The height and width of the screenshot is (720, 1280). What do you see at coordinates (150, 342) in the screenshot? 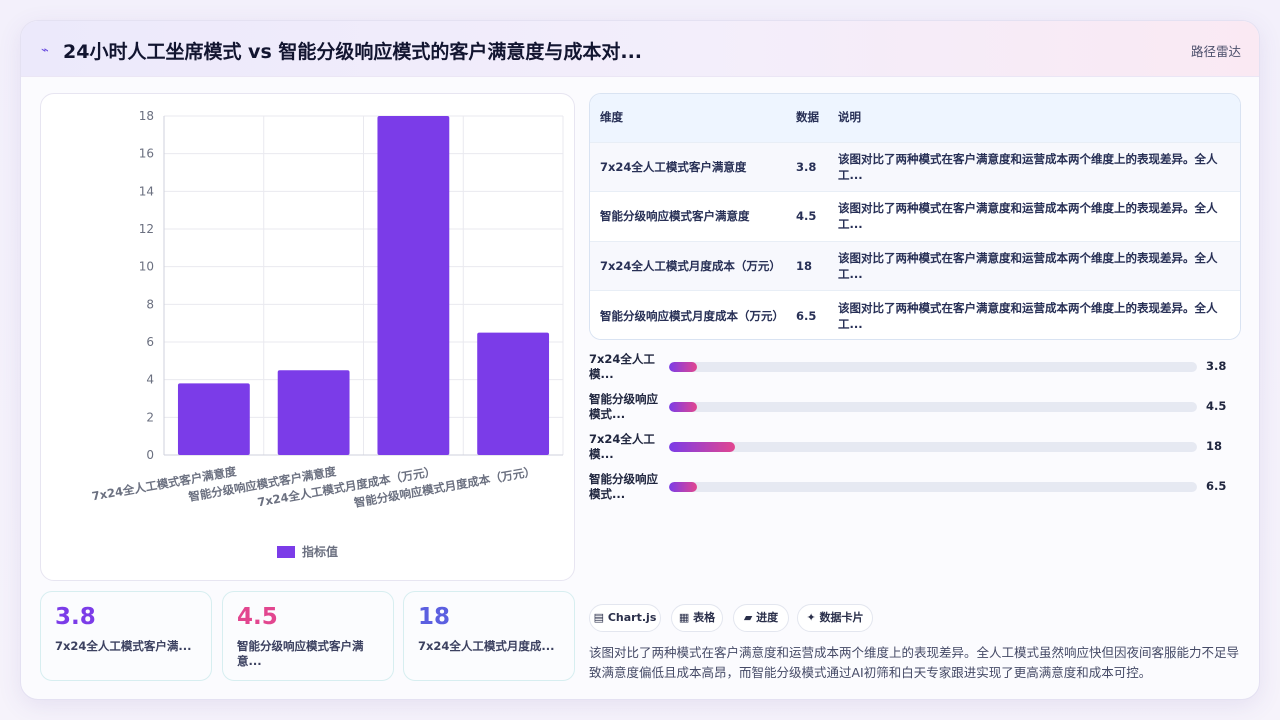
I see `y-tick-label: 6` at bounding box center [150, 342].